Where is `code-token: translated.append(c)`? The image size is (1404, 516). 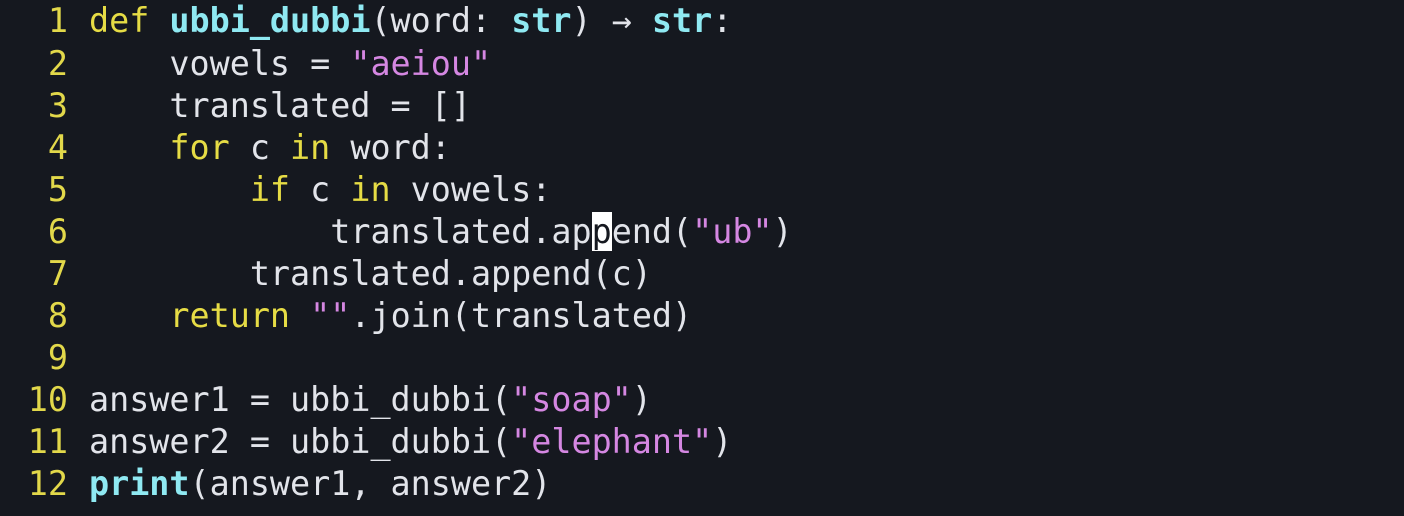 code-token: translated.append(c) is located at coordinates (370, 273).